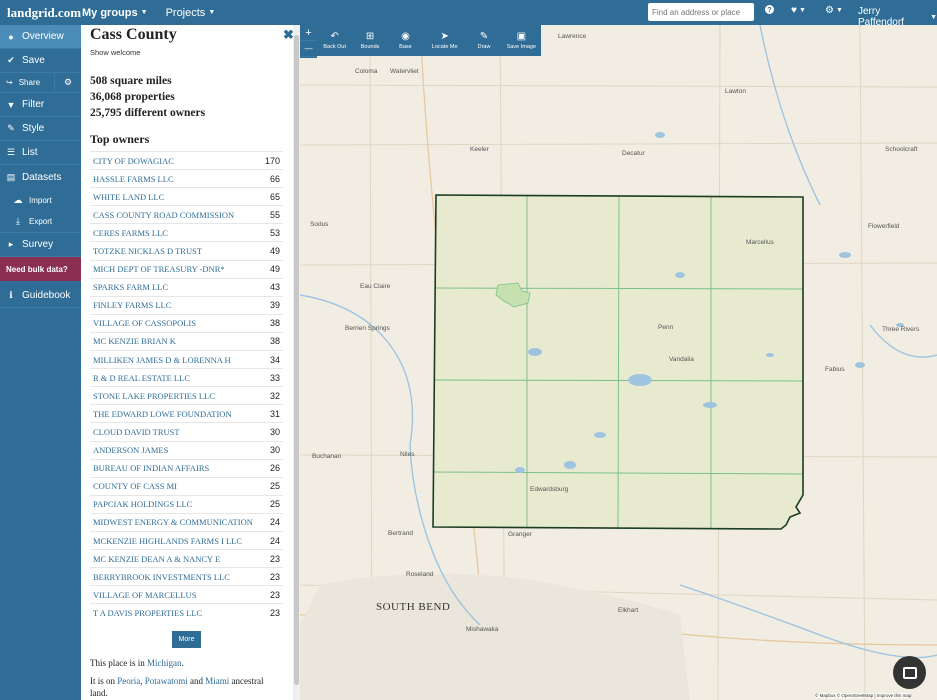  What do you see at coordinates (40, 37) in the screenshot?
I see `sidebar-item-overview: ● Overview` at bounding box center [40, 37].